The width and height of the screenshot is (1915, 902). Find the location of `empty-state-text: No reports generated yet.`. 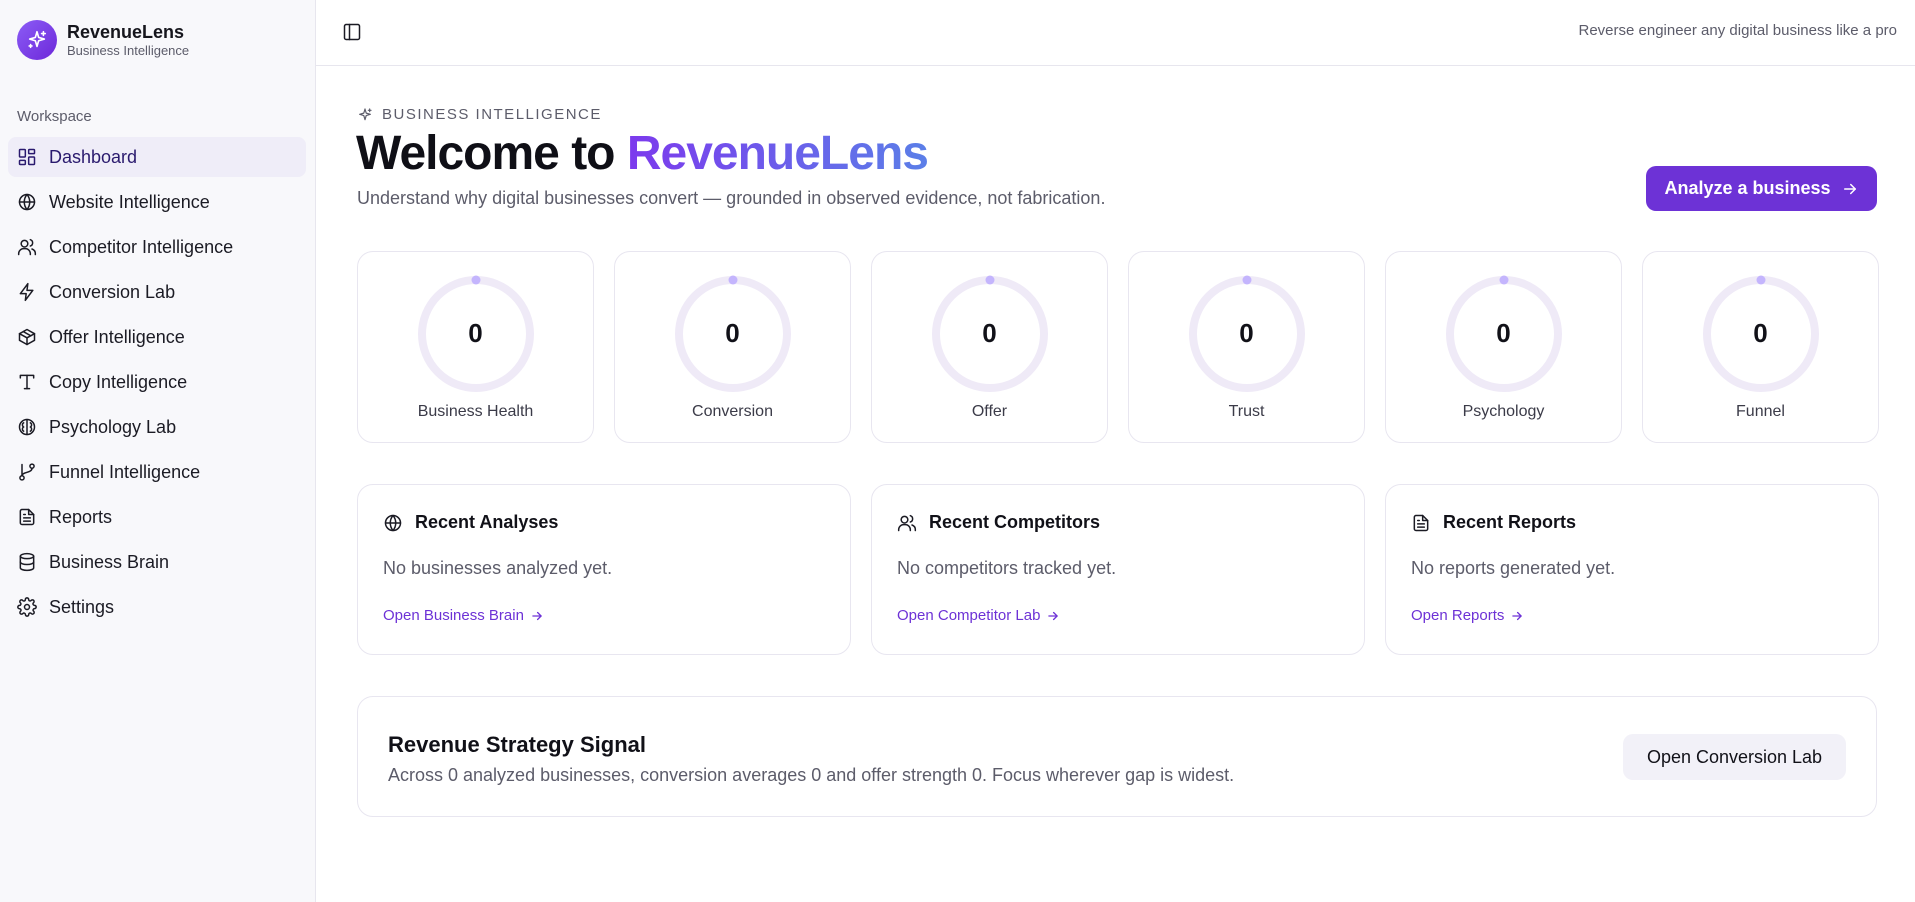

empty-state-text: No reports generated yet. is located at coordinates (1513, 568).